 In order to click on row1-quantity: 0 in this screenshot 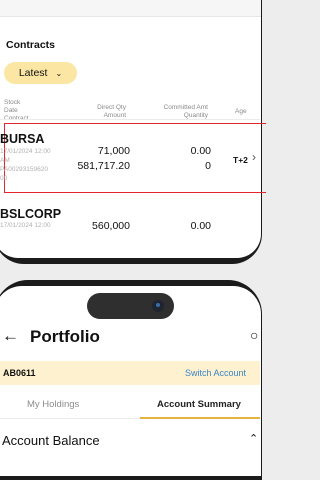, I will do `click(208, 166)`.